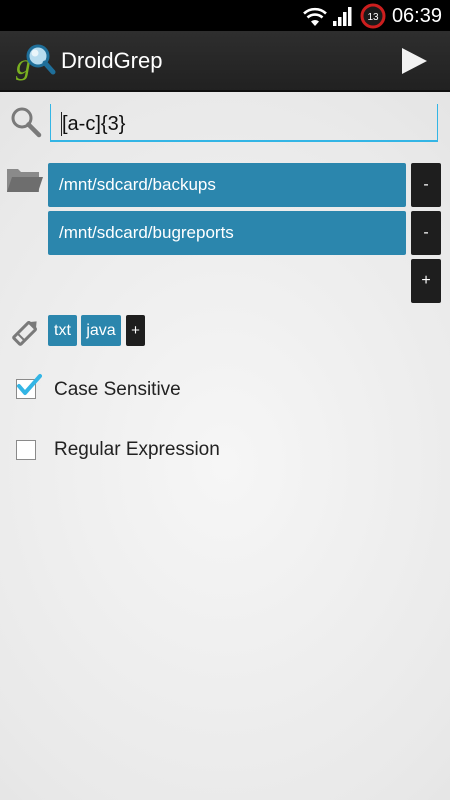 The width and height of the screenshot is (450, 800). I want to click on case-sensitive-label: Case Sensitive, so click(117, 390).